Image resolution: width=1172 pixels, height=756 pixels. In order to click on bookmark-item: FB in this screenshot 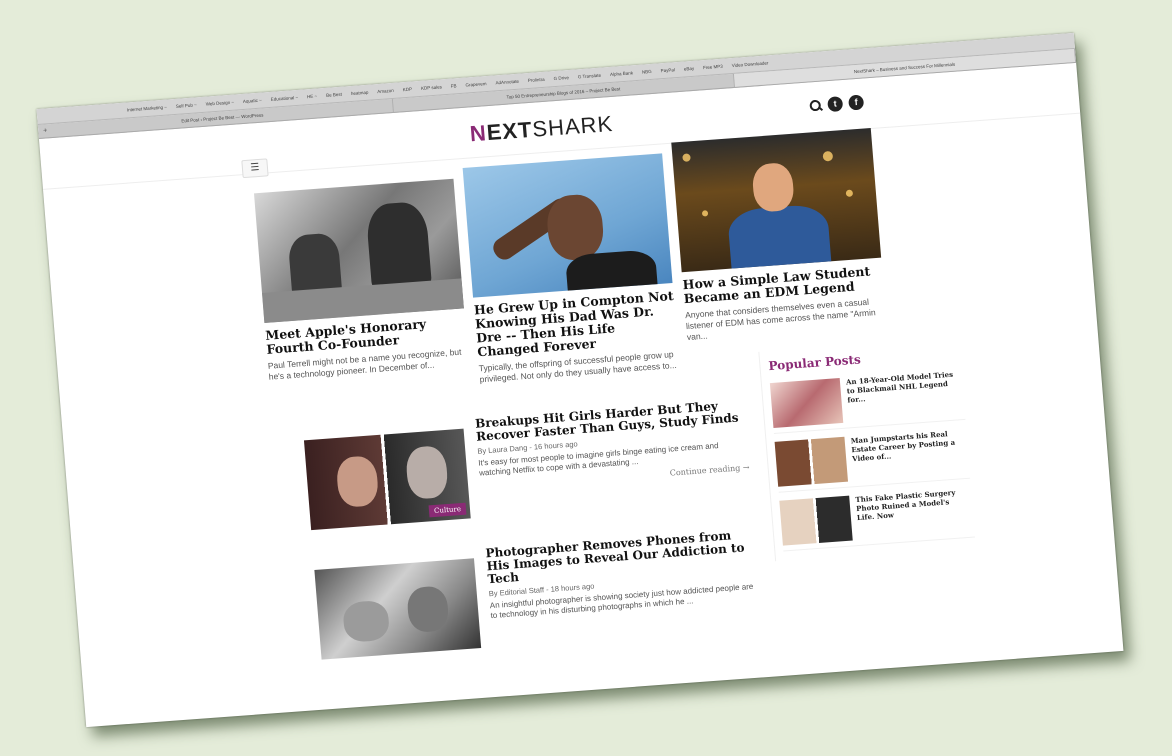, I will do `click(454, 85)`.